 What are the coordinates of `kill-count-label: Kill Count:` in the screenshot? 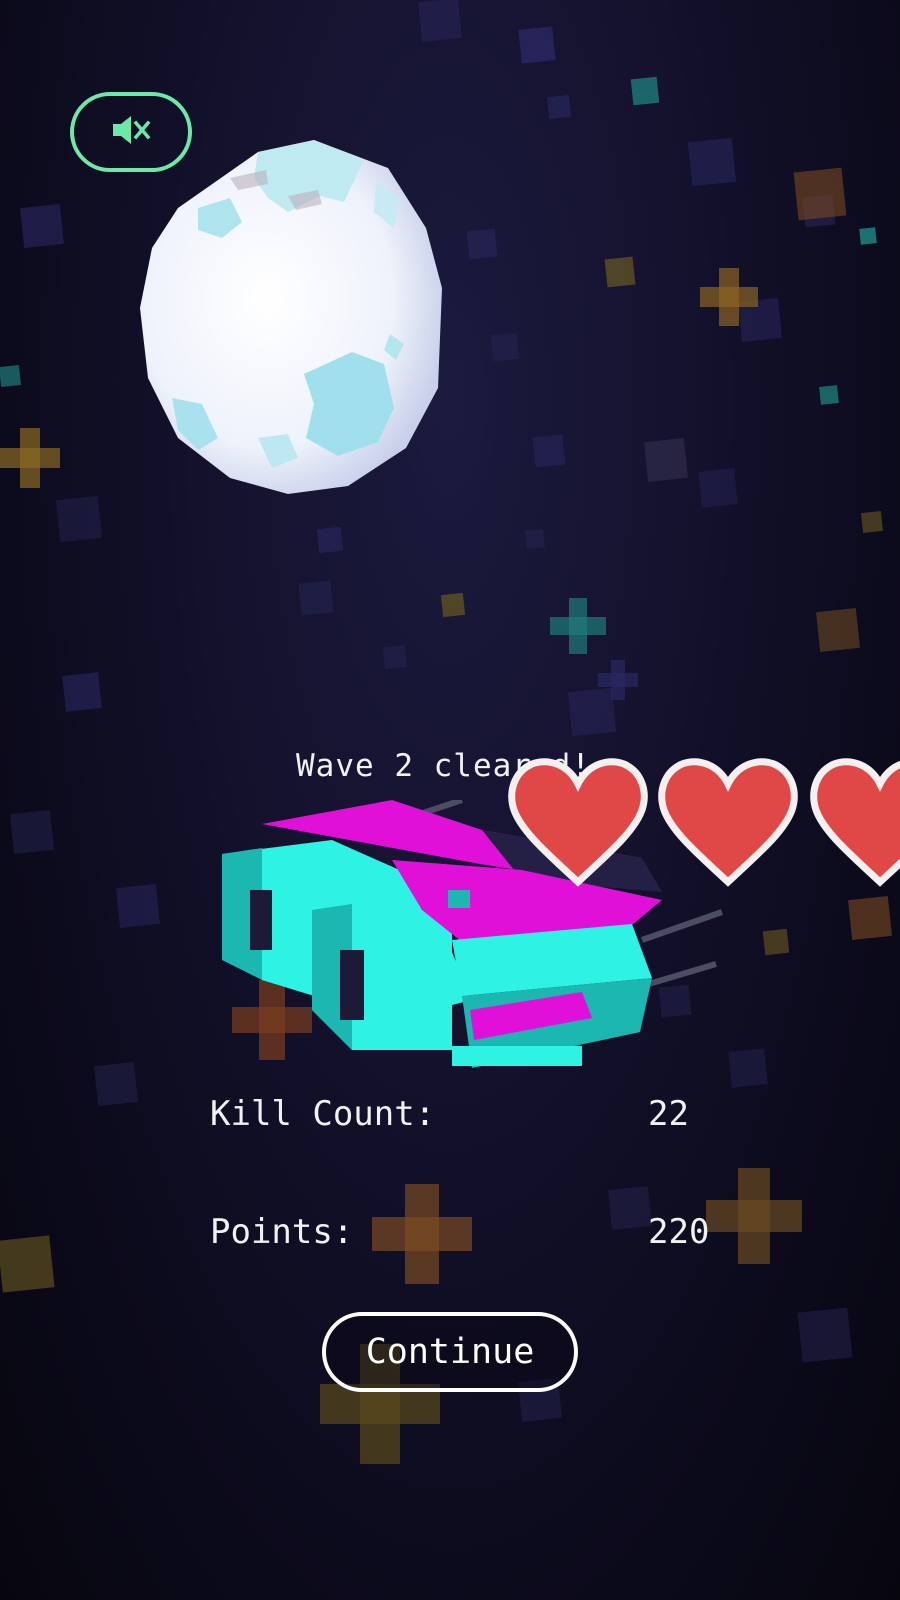 It's located at (323, 1114).